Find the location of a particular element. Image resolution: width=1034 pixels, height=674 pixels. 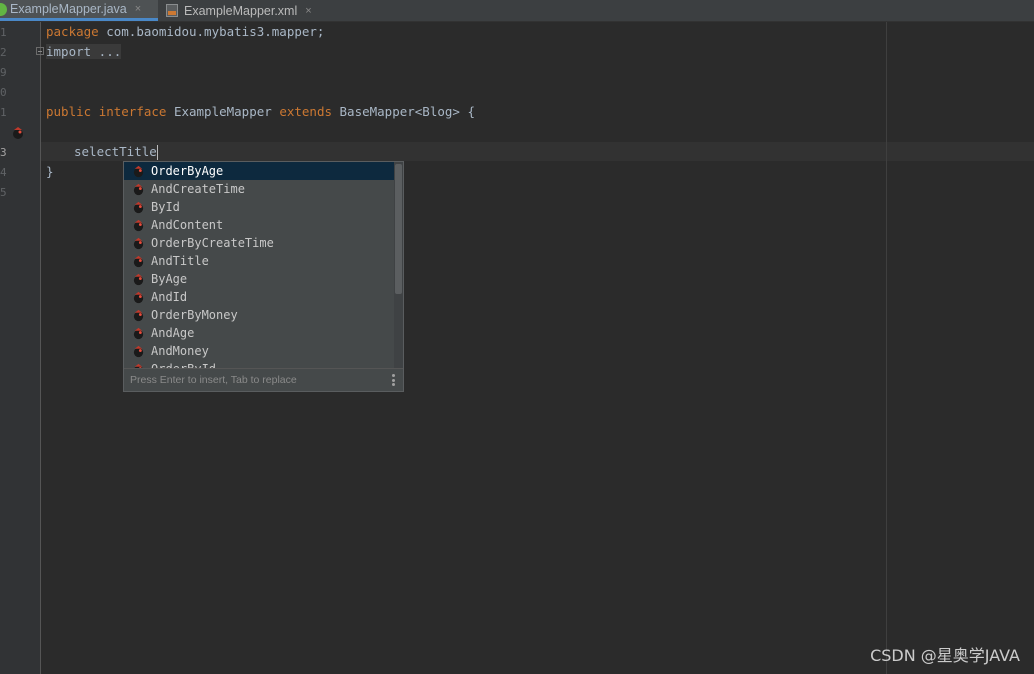

code-line-1: package com.baomidou.mybatis3.mapper; is located at coordinates (185, 32).